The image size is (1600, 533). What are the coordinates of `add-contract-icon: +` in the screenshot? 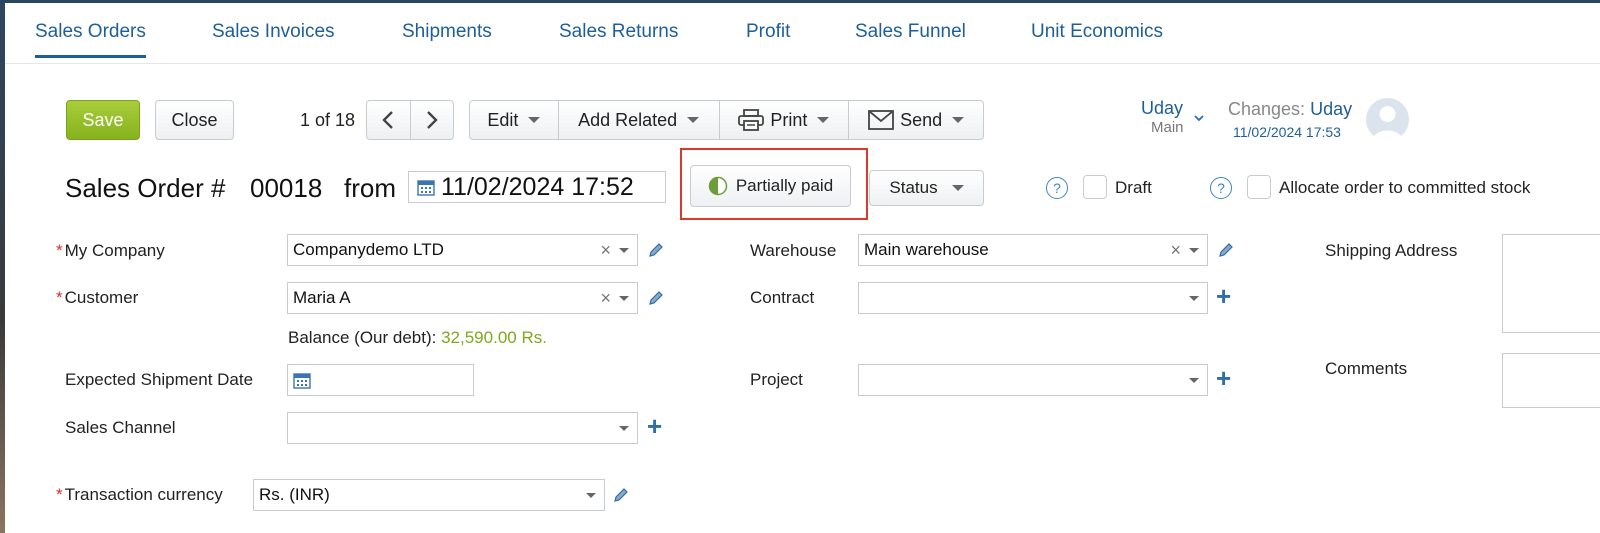 It's located at (1223, 296).